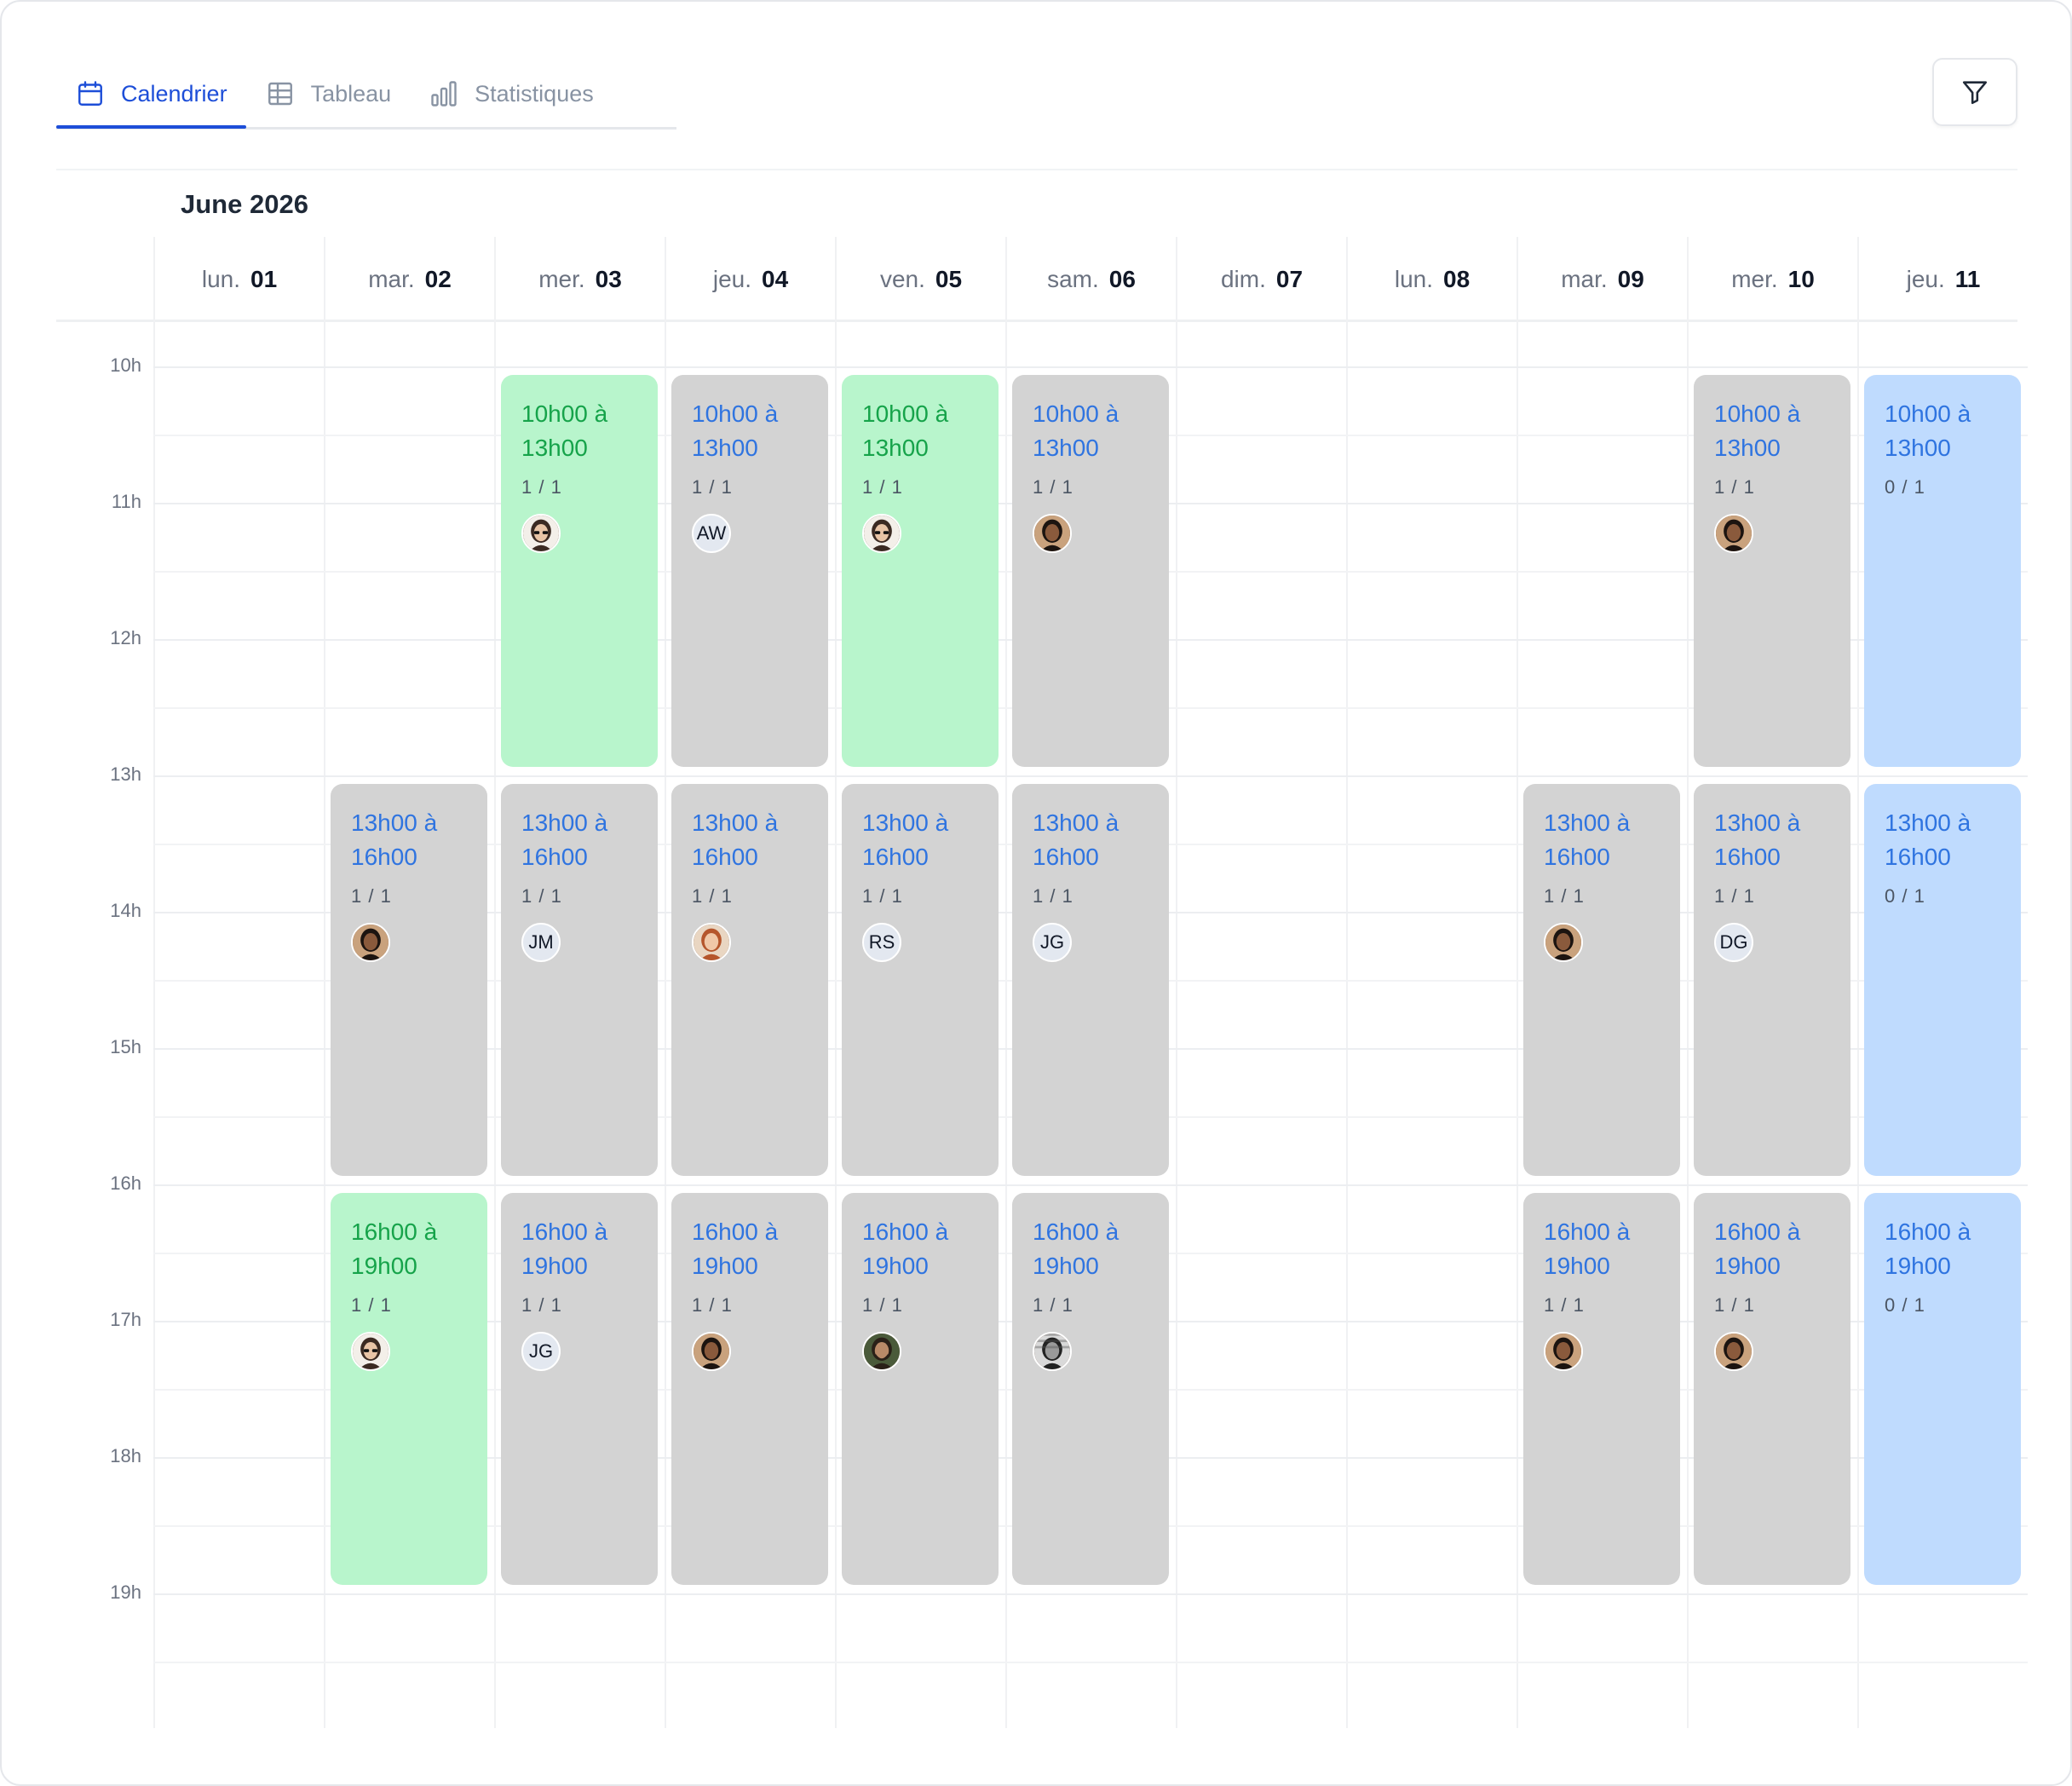 The height and width of the screenshot is (1786, 2072). What do you see at coordinates (1090, 279) in the screenshot?
I see `day-header-06: sam. 06` at bounding box center [1090, 279].